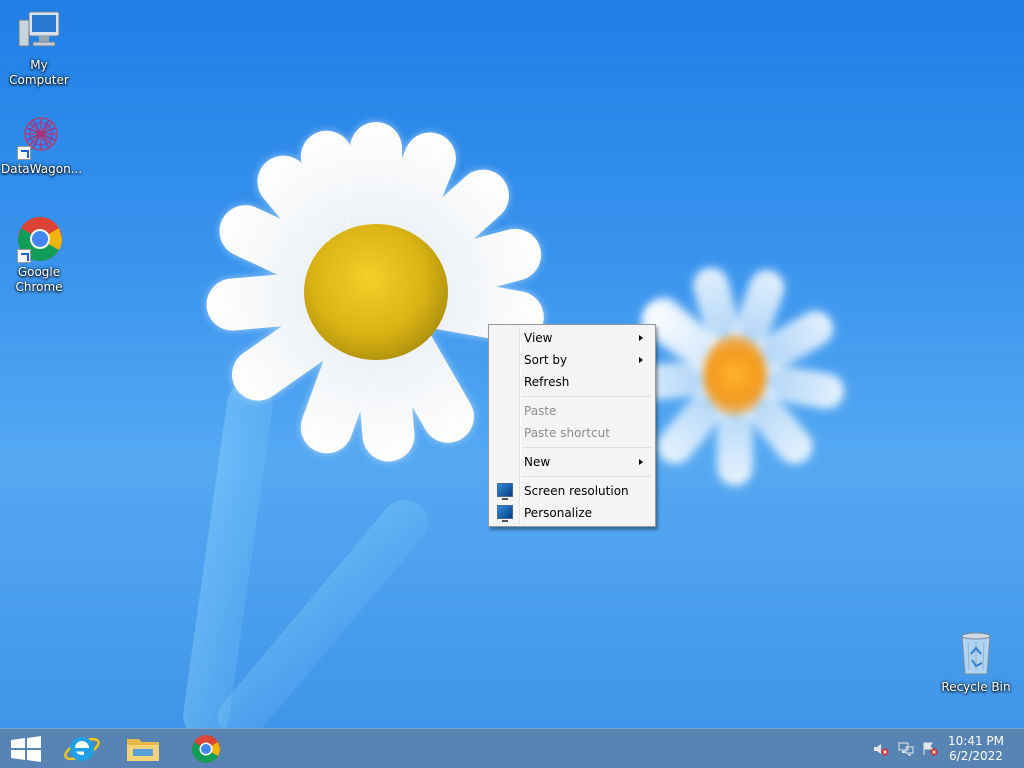 The width and height of the screenshot is (1024, 768). I want to click on ie-icon, so click(82, 749).